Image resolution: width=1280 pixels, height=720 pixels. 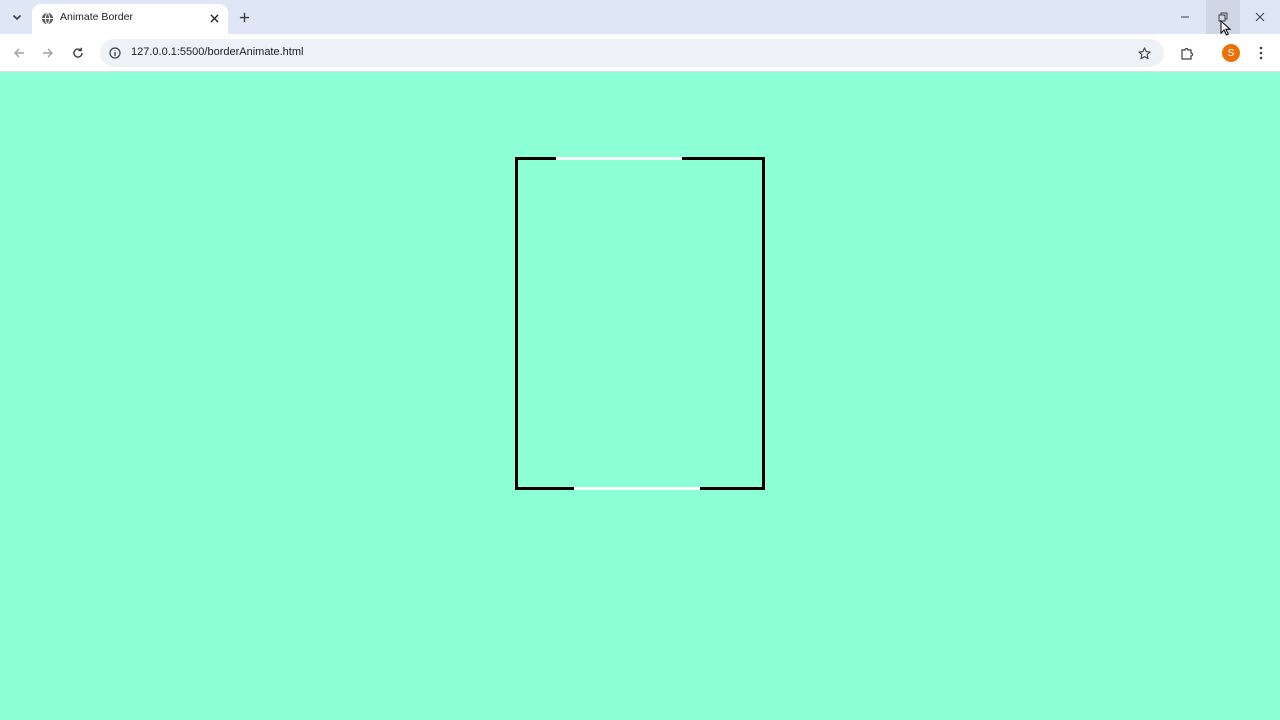 I want to click on kebab-menu-icon, so click(x=1261, y=53).